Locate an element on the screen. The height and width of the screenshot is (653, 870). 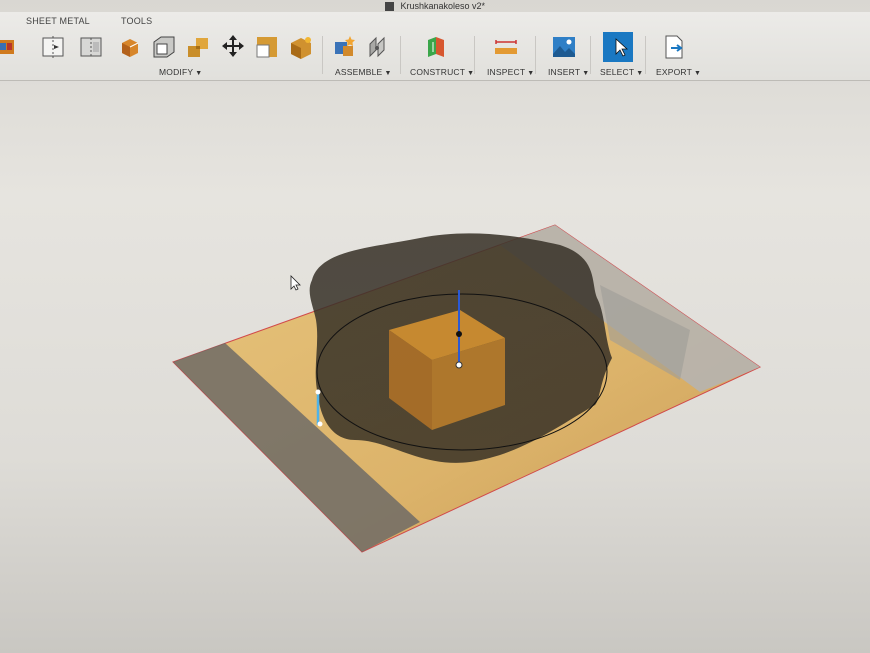
insert-label: INSERT is located at coordinates (564, 72).